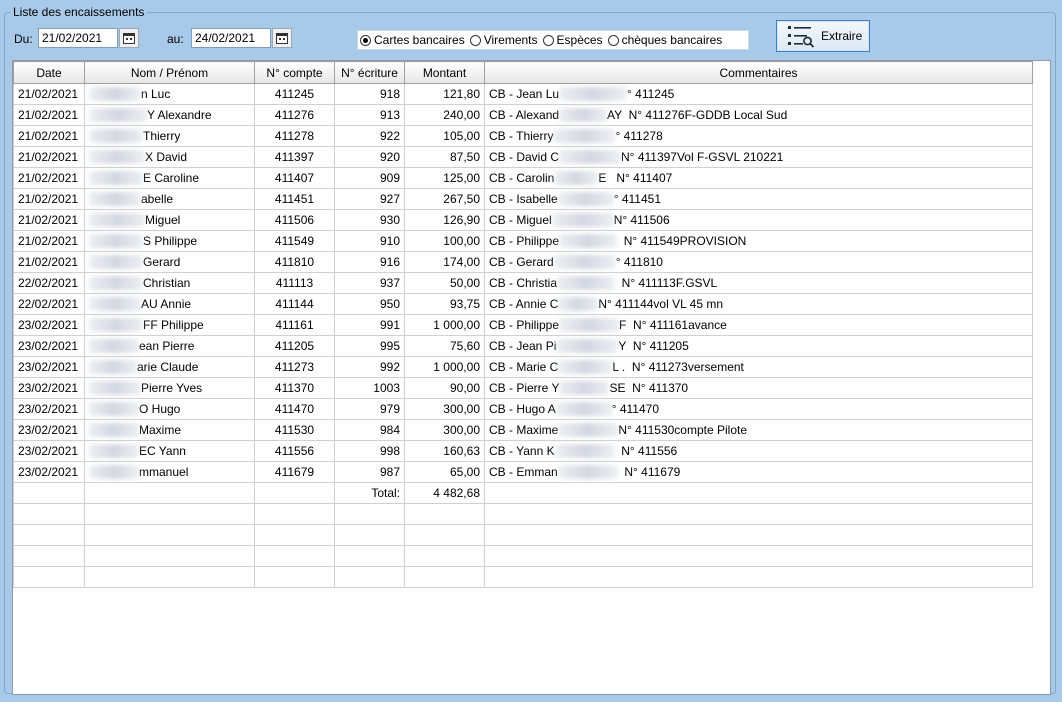 Image resolution: width=1062 pixels, height=702 pixels. I want to click on cell-name: Gerard, so click(169, 262).